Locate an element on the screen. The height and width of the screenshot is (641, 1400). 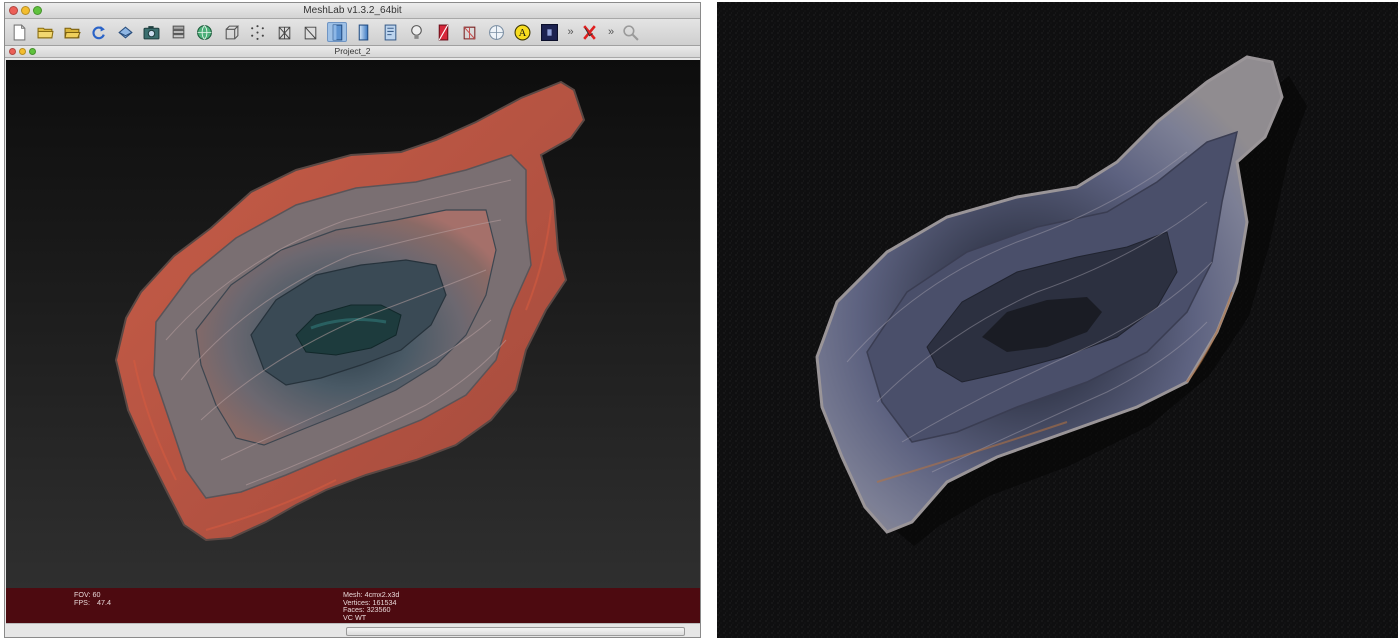
status-bar is located at coordinates (353, 630).